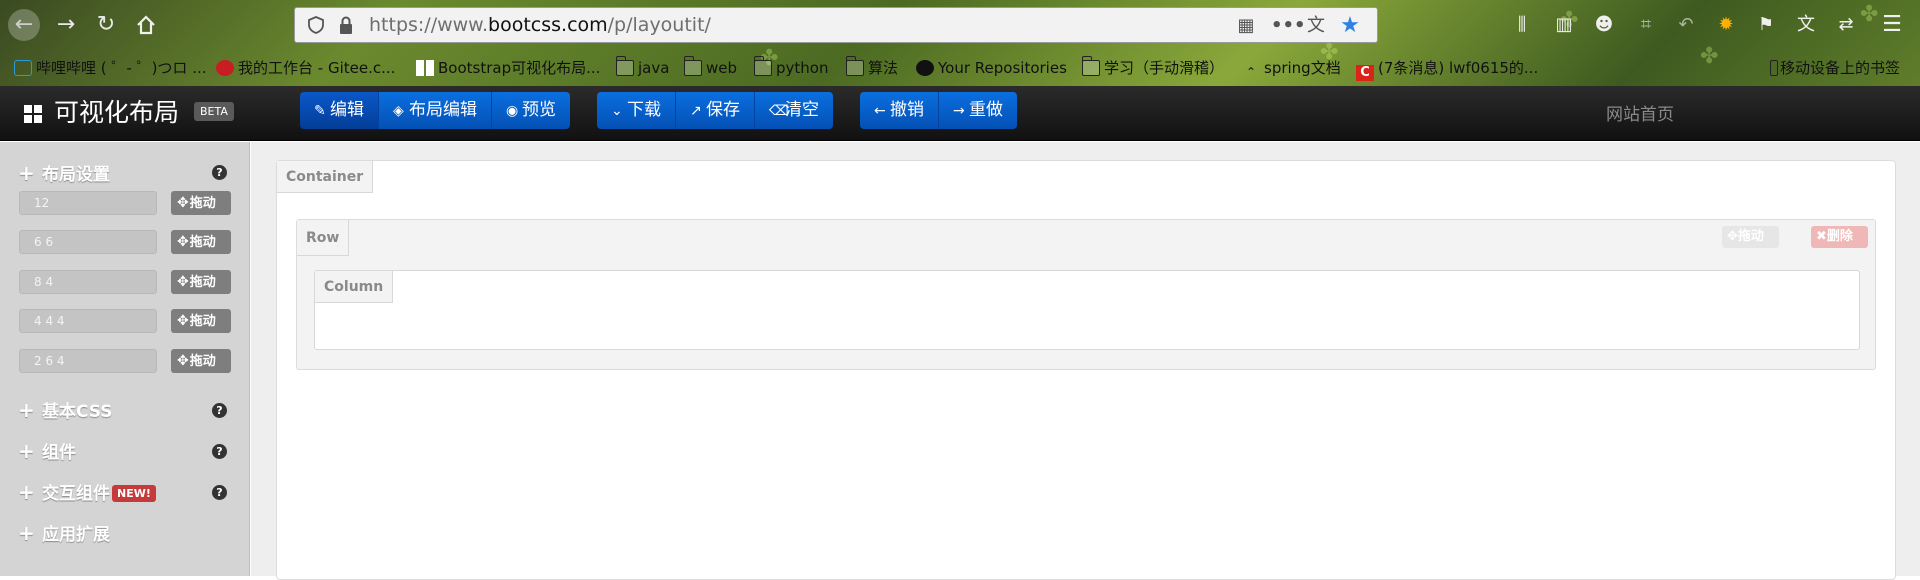 The image size is (1920, 580). I want to click on sidebar-section-extensions: + 应用扩展, so click(64, 533).